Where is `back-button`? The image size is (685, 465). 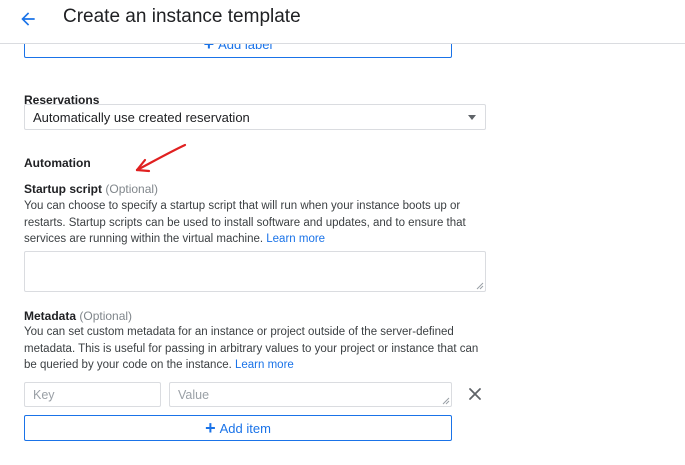
back-button is located at coordinates (28, 19).